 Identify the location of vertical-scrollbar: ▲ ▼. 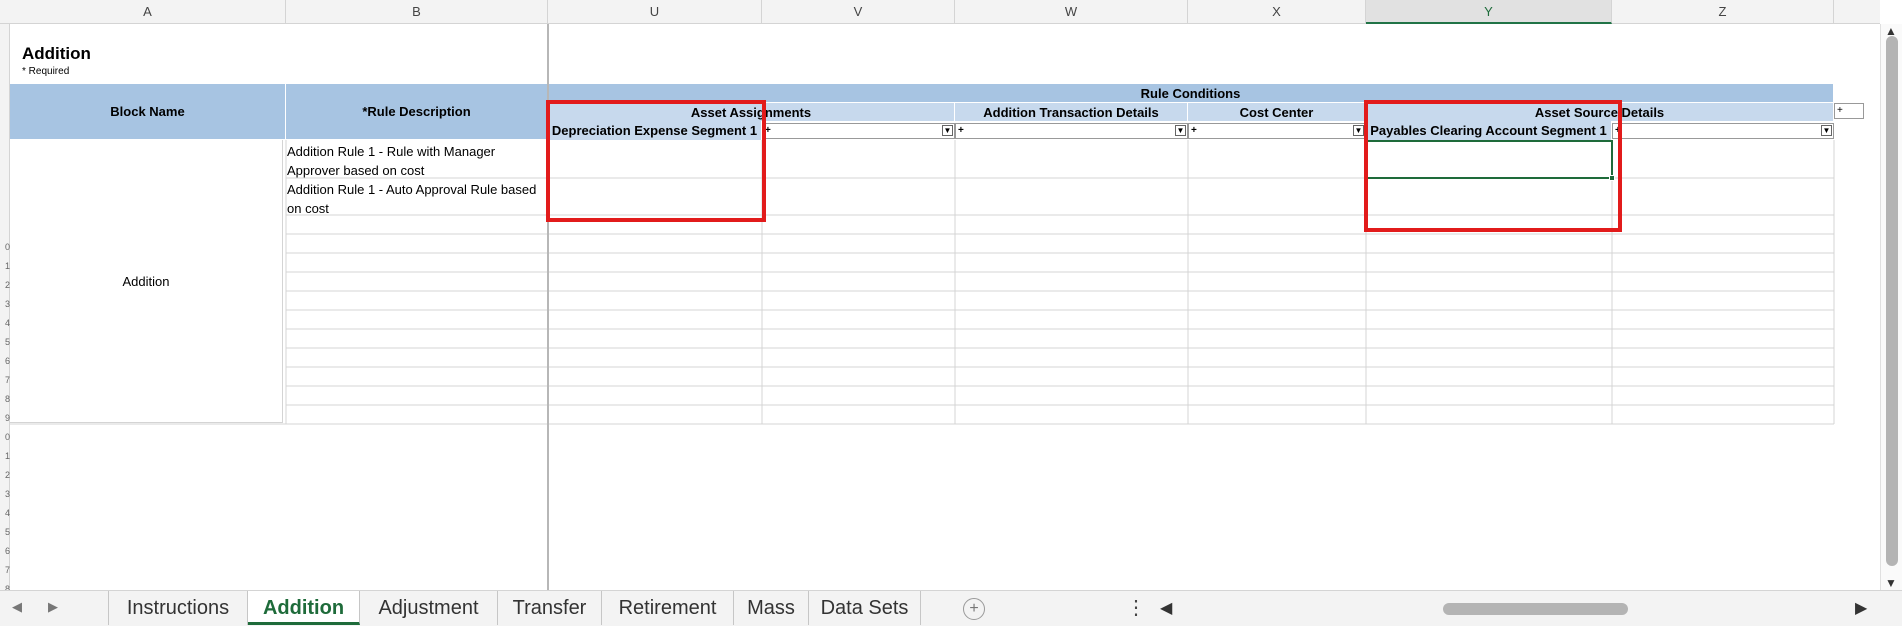
(1891, 307).